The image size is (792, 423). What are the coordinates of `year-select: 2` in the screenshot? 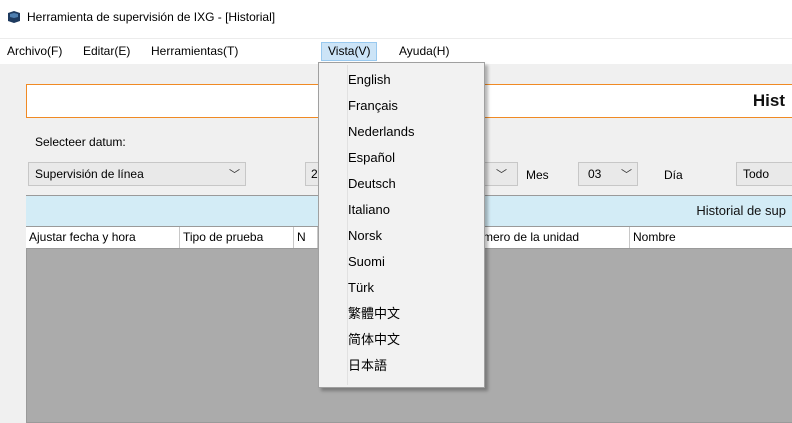 It's located at (312, 174).